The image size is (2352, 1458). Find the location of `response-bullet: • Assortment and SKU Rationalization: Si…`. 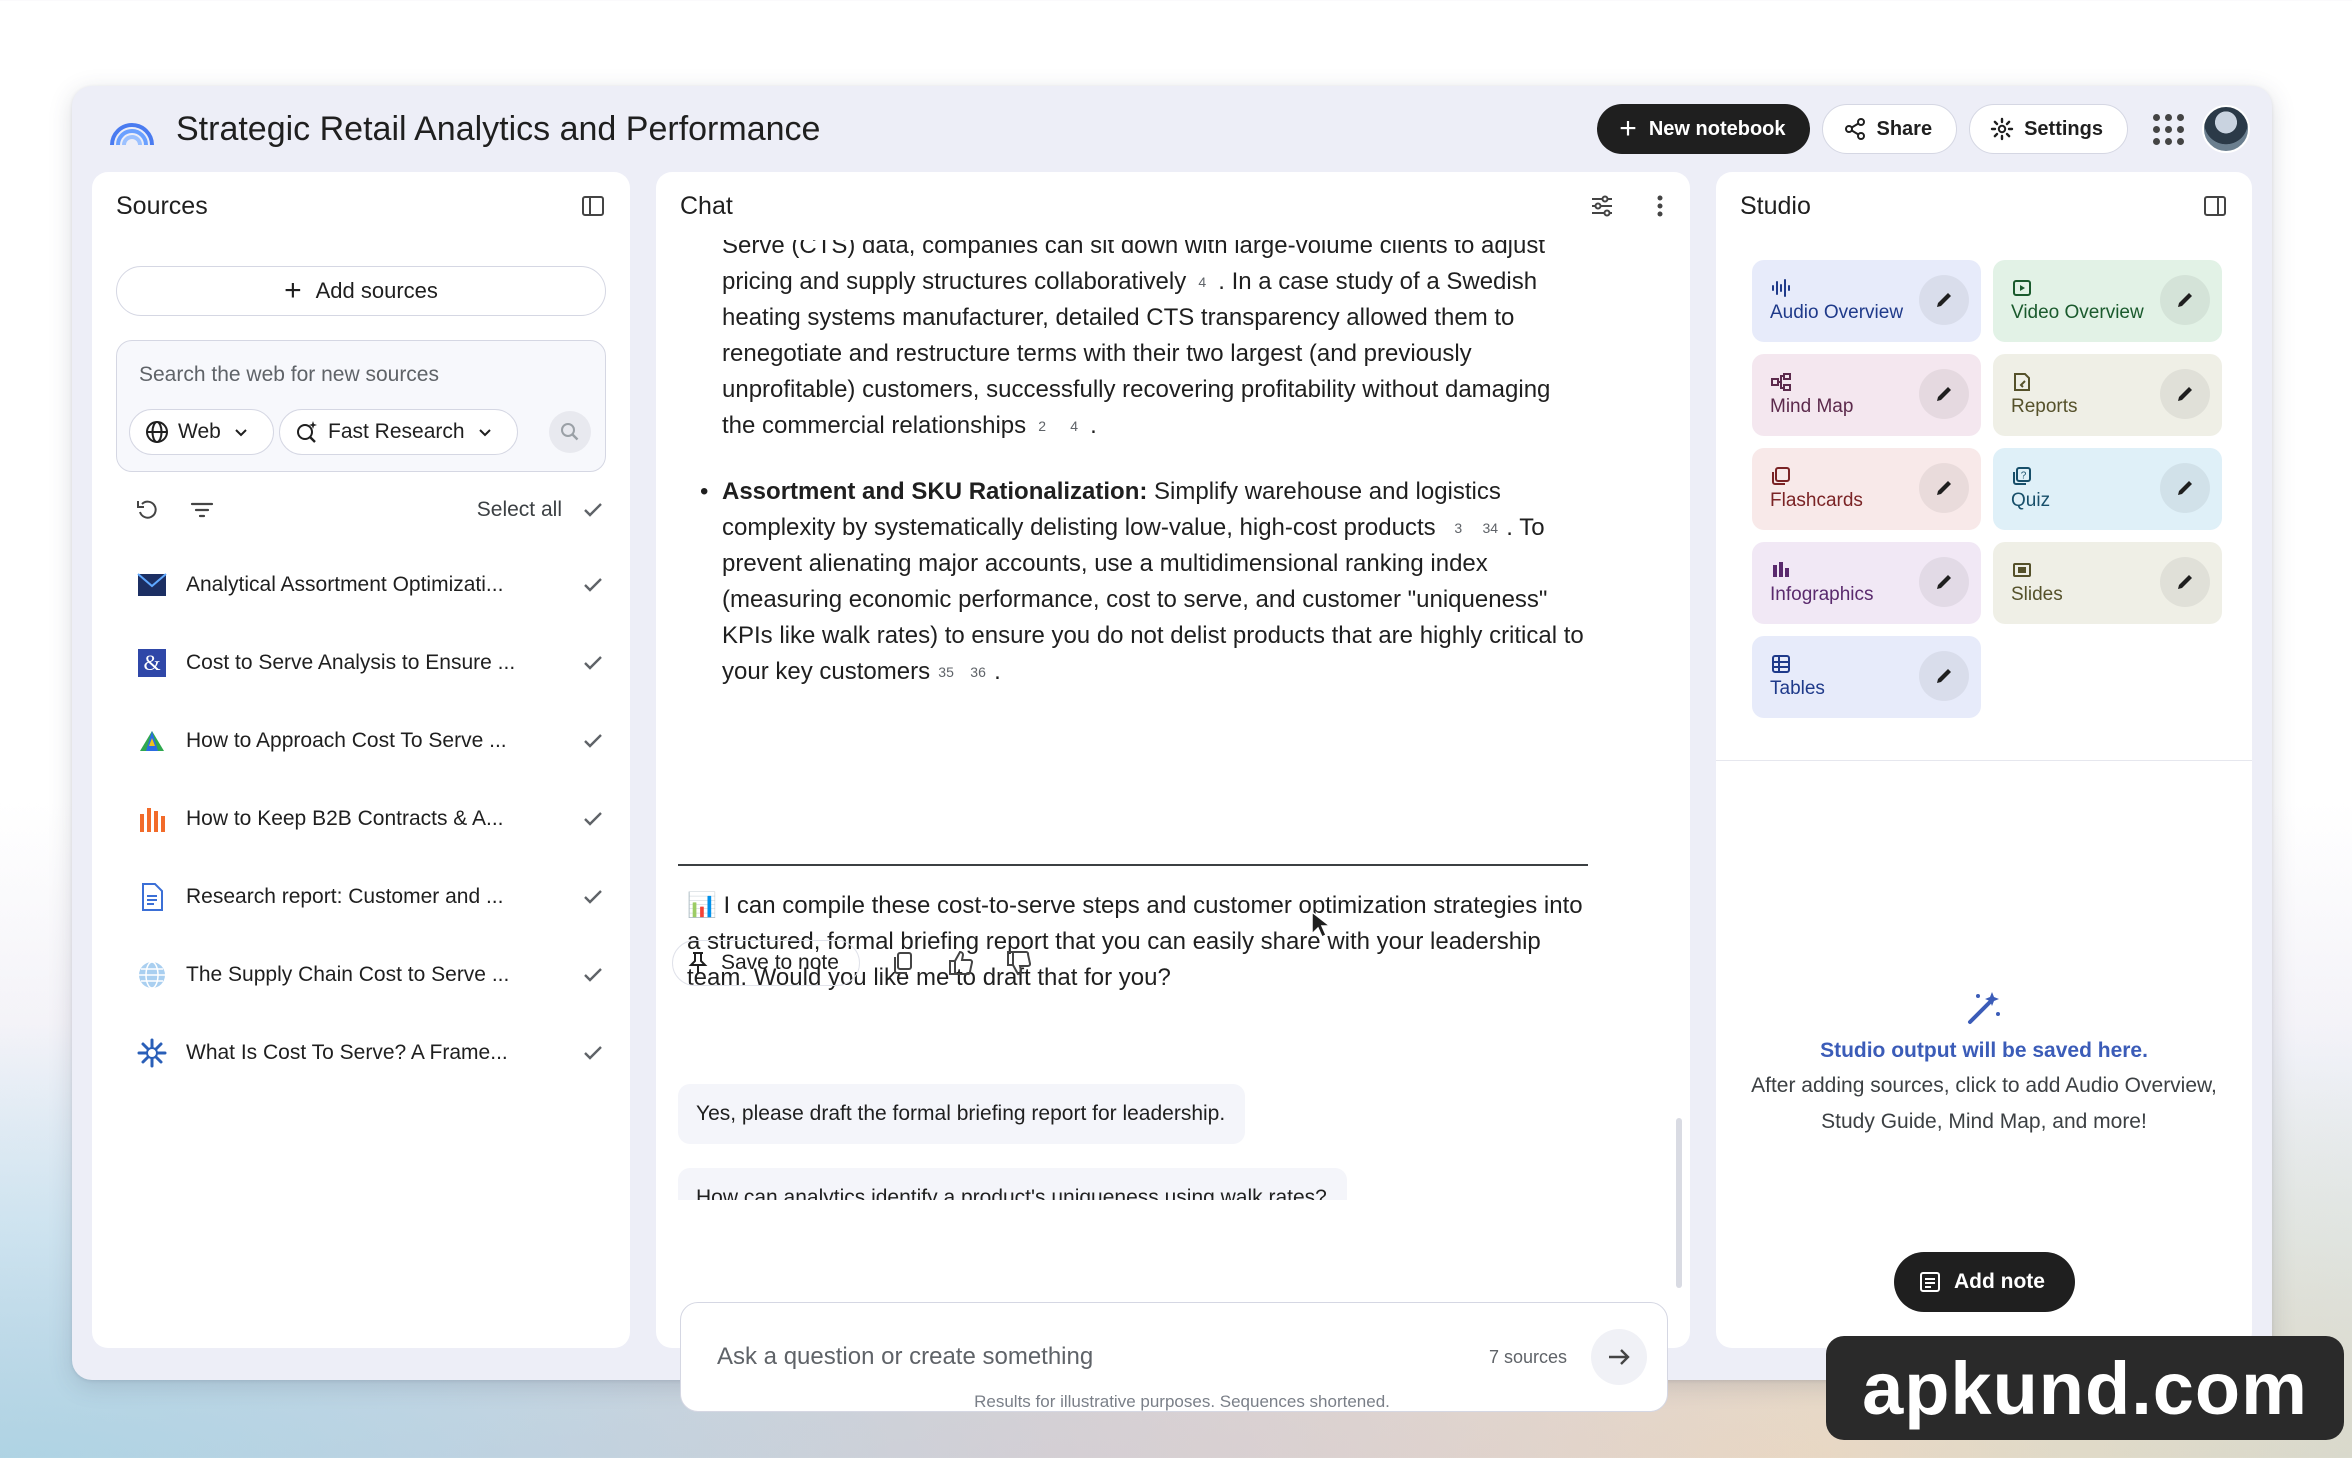

response-bullet: • Assortment and SKU Rationalization: Si… is located at coordinates (1146, 582).